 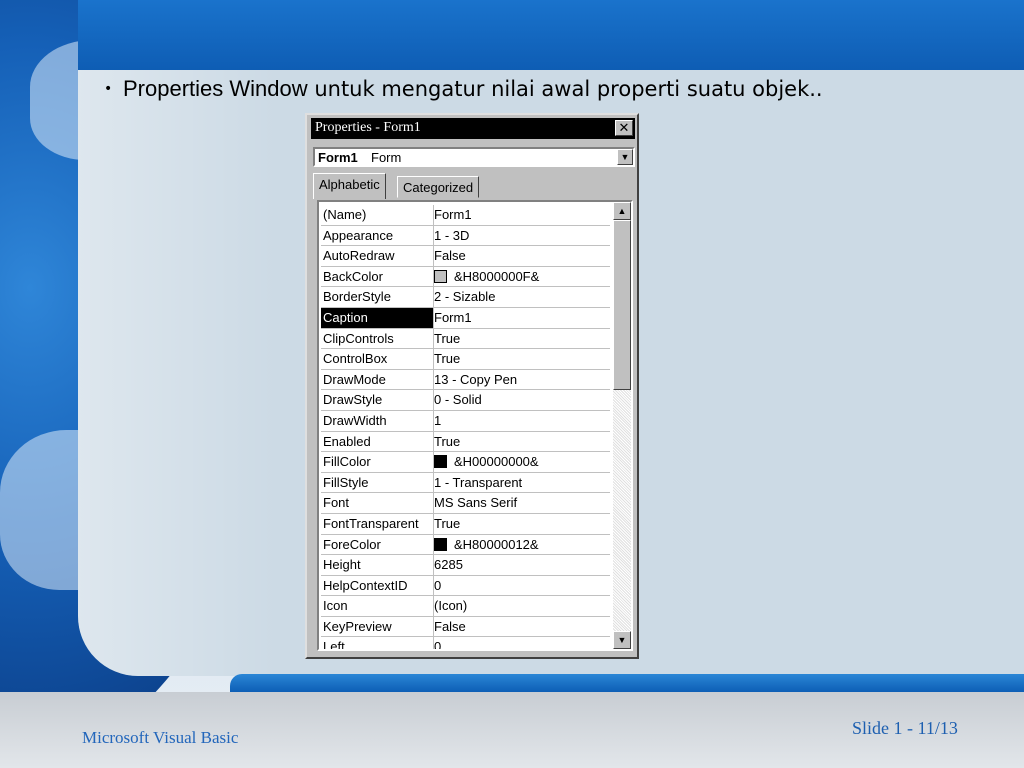 I want to click on property-value: 1 - Transparent, so click(x=478, y=482).